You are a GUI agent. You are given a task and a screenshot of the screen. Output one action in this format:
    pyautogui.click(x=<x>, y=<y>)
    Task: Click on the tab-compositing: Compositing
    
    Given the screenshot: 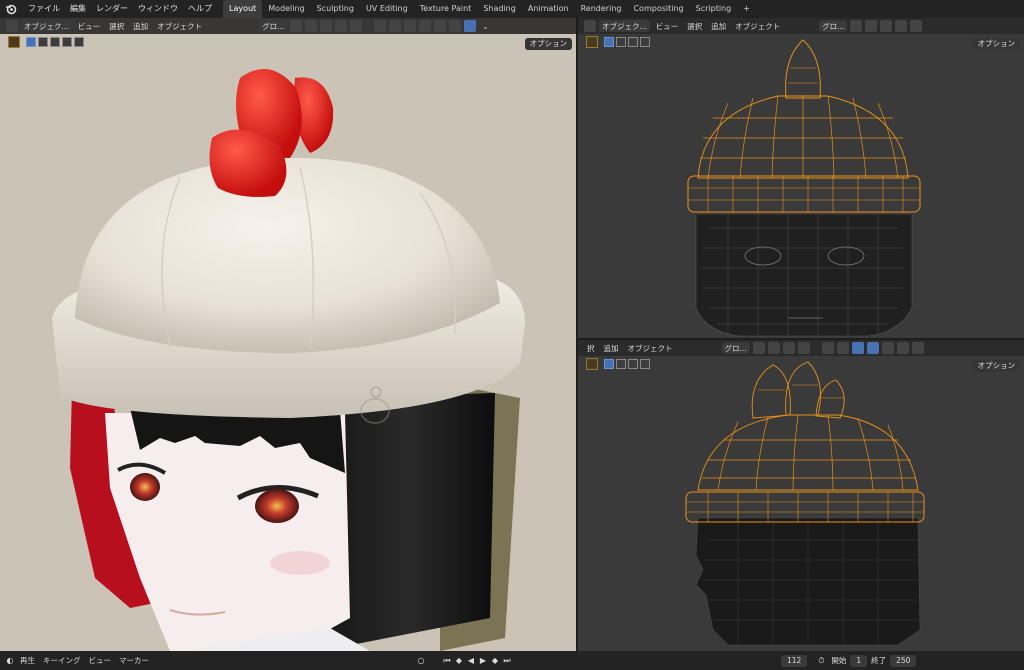 What is the action you would take?
    pyautogui.click(x=658, y=9)
    